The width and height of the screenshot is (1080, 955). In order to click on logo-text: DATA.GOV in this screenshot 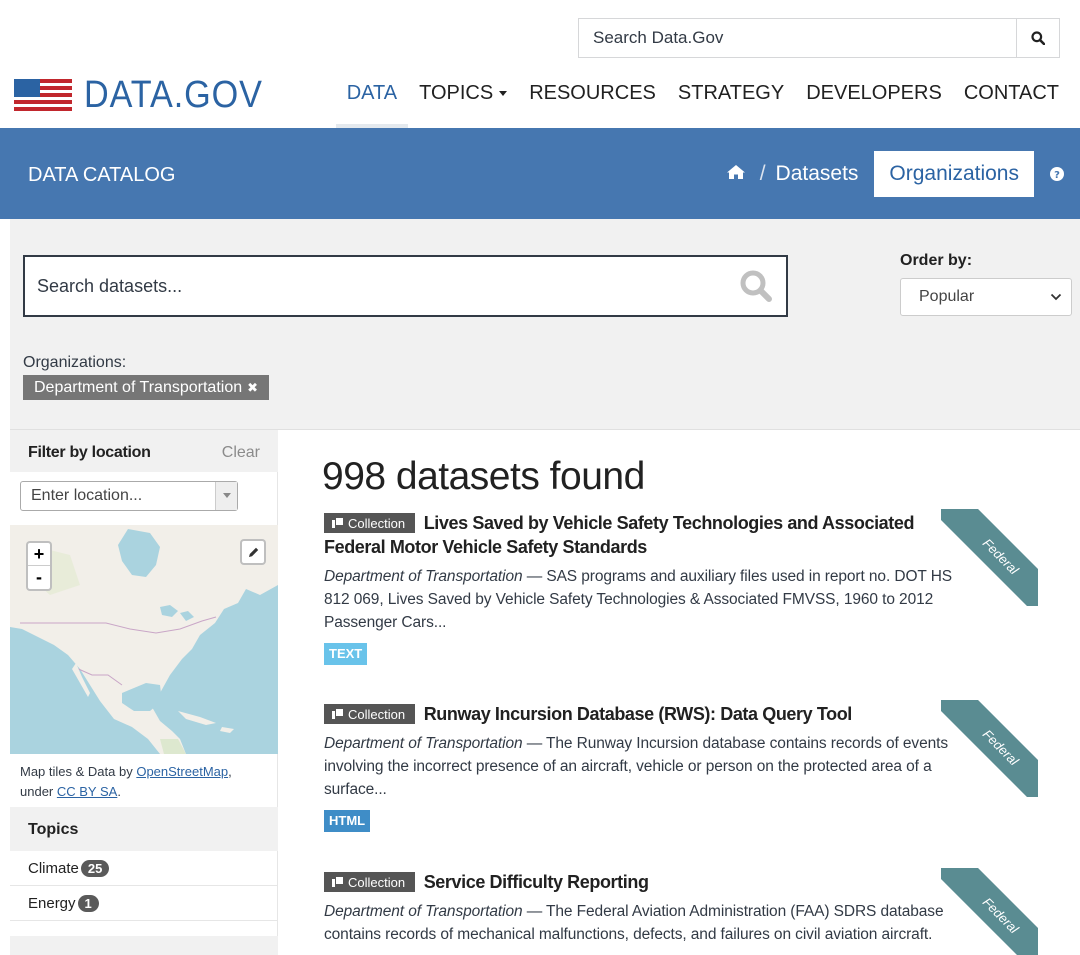, I will do `click(173, 95)`.